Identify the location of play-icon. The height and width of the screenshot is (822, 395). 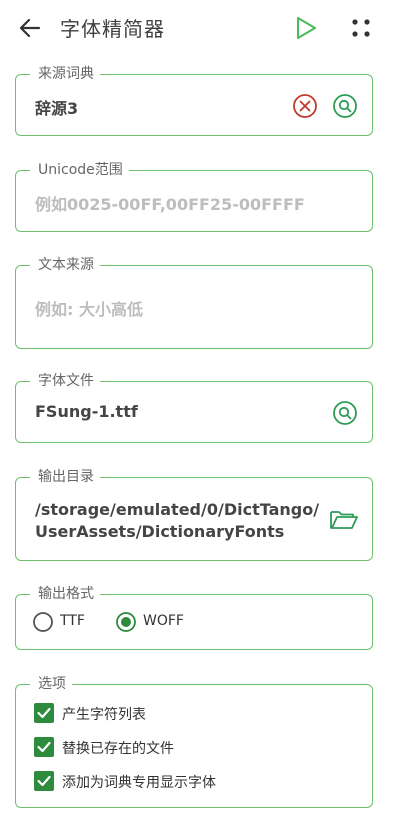
(306, 28).